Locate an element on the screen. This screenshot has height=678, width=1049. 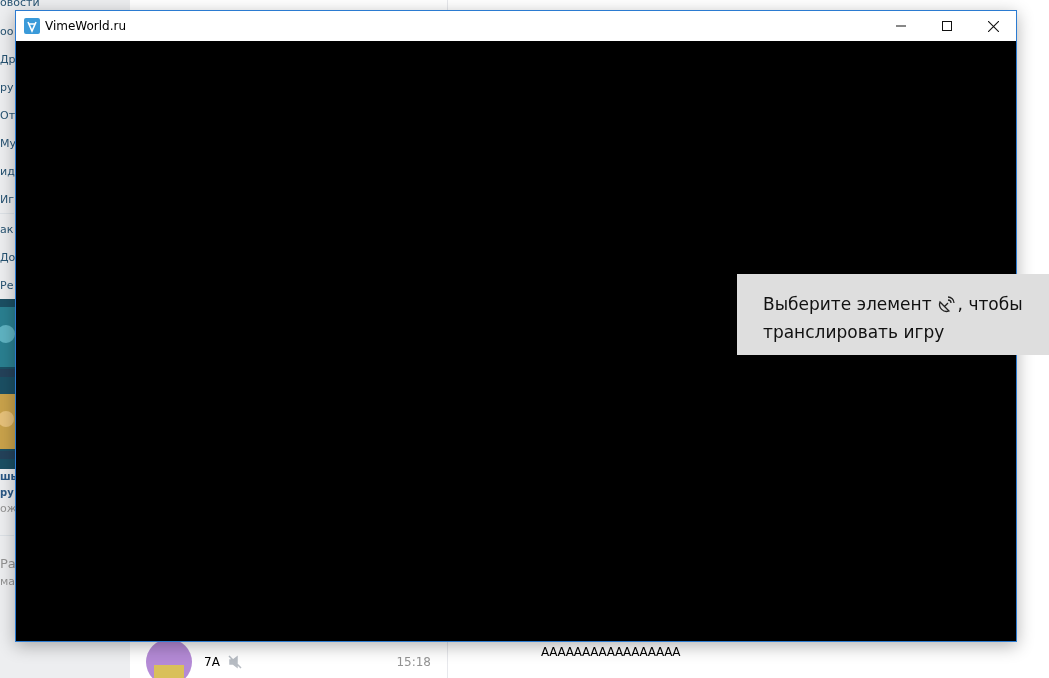
menu-item: овости is located at coordinates (20, 4).